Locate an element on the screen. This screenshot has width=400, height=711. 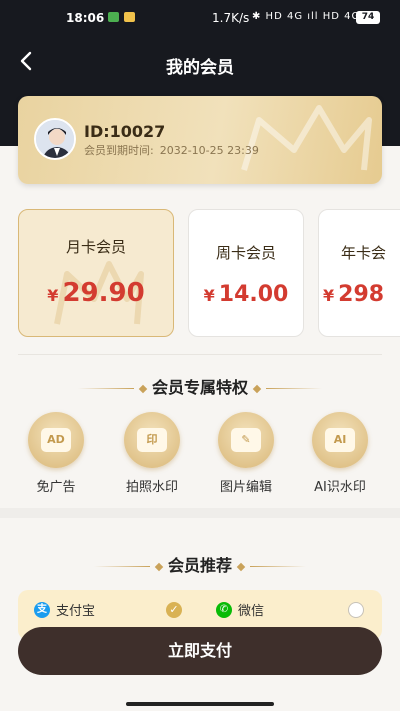
member-id: ID:10027 is located at coordinates (125, 131).